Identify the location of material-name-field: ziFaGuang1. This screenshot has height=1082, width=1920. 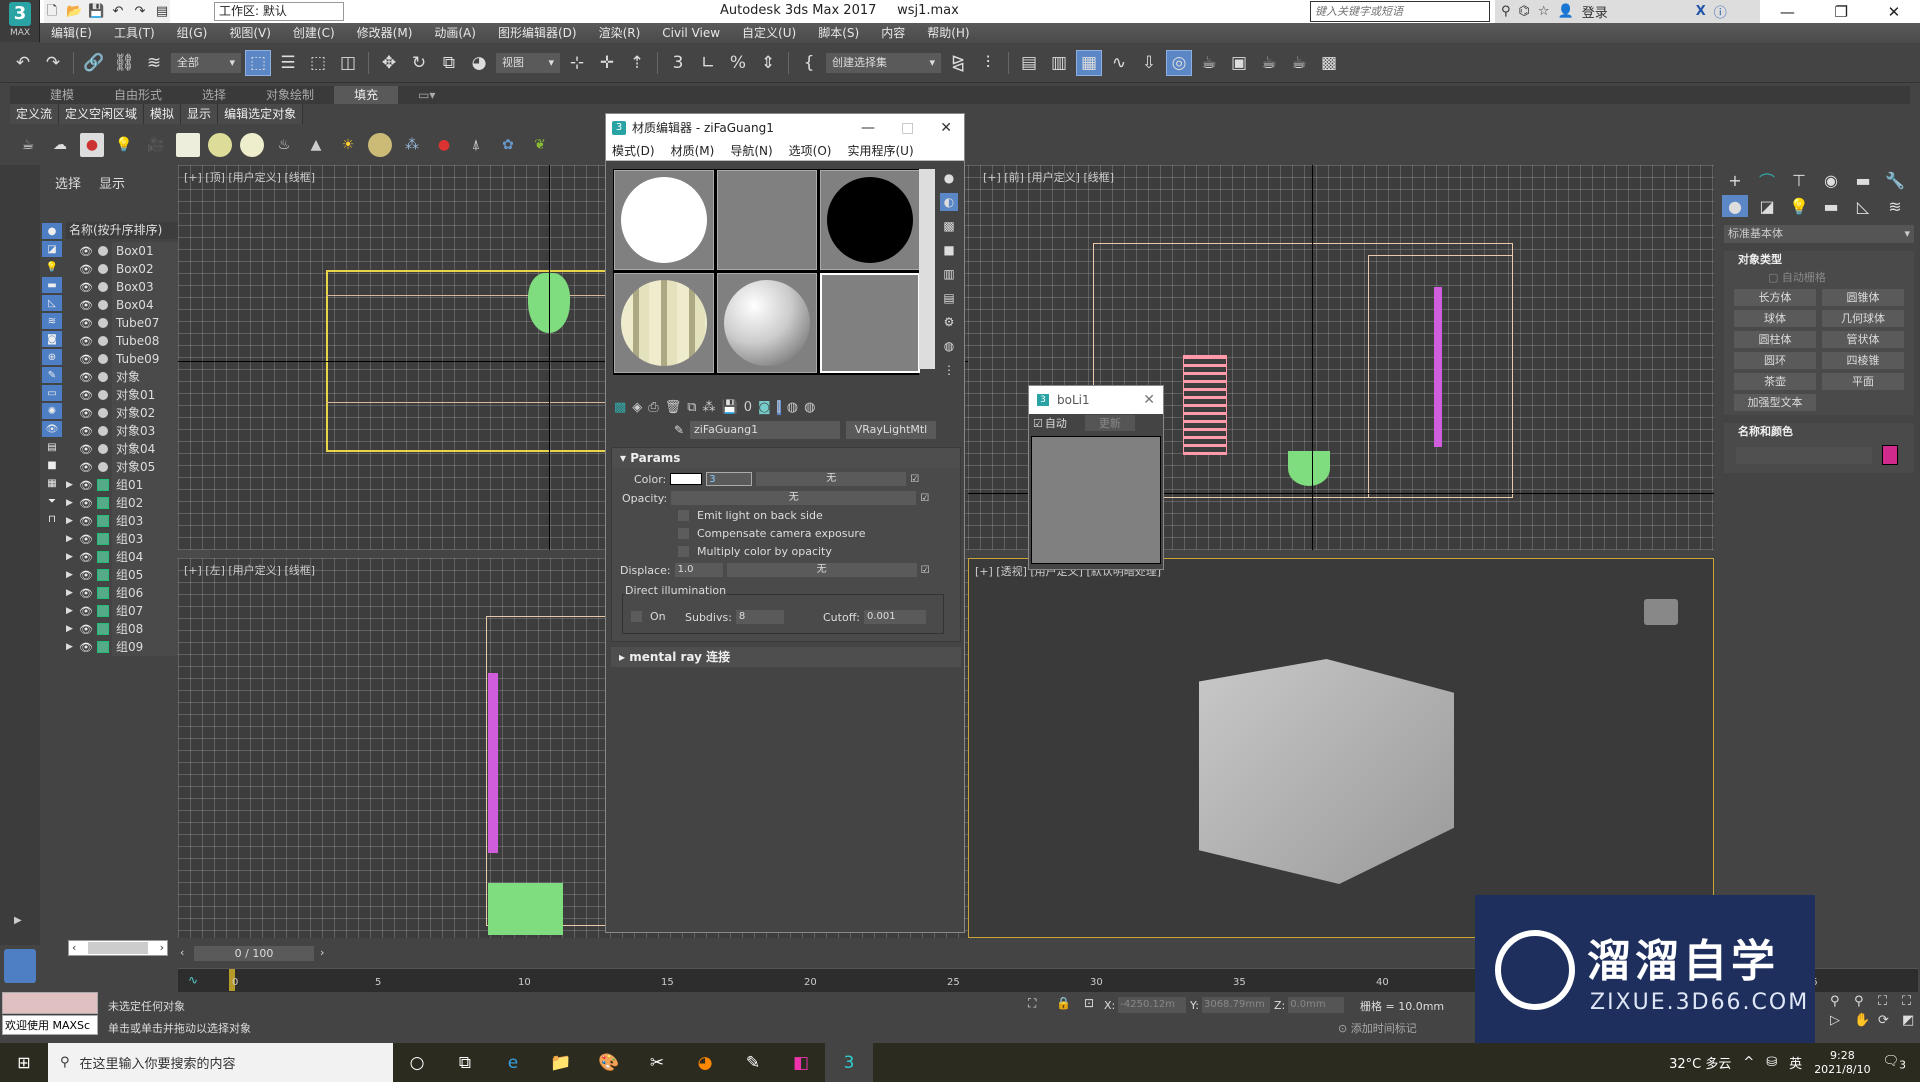
(765, 430).